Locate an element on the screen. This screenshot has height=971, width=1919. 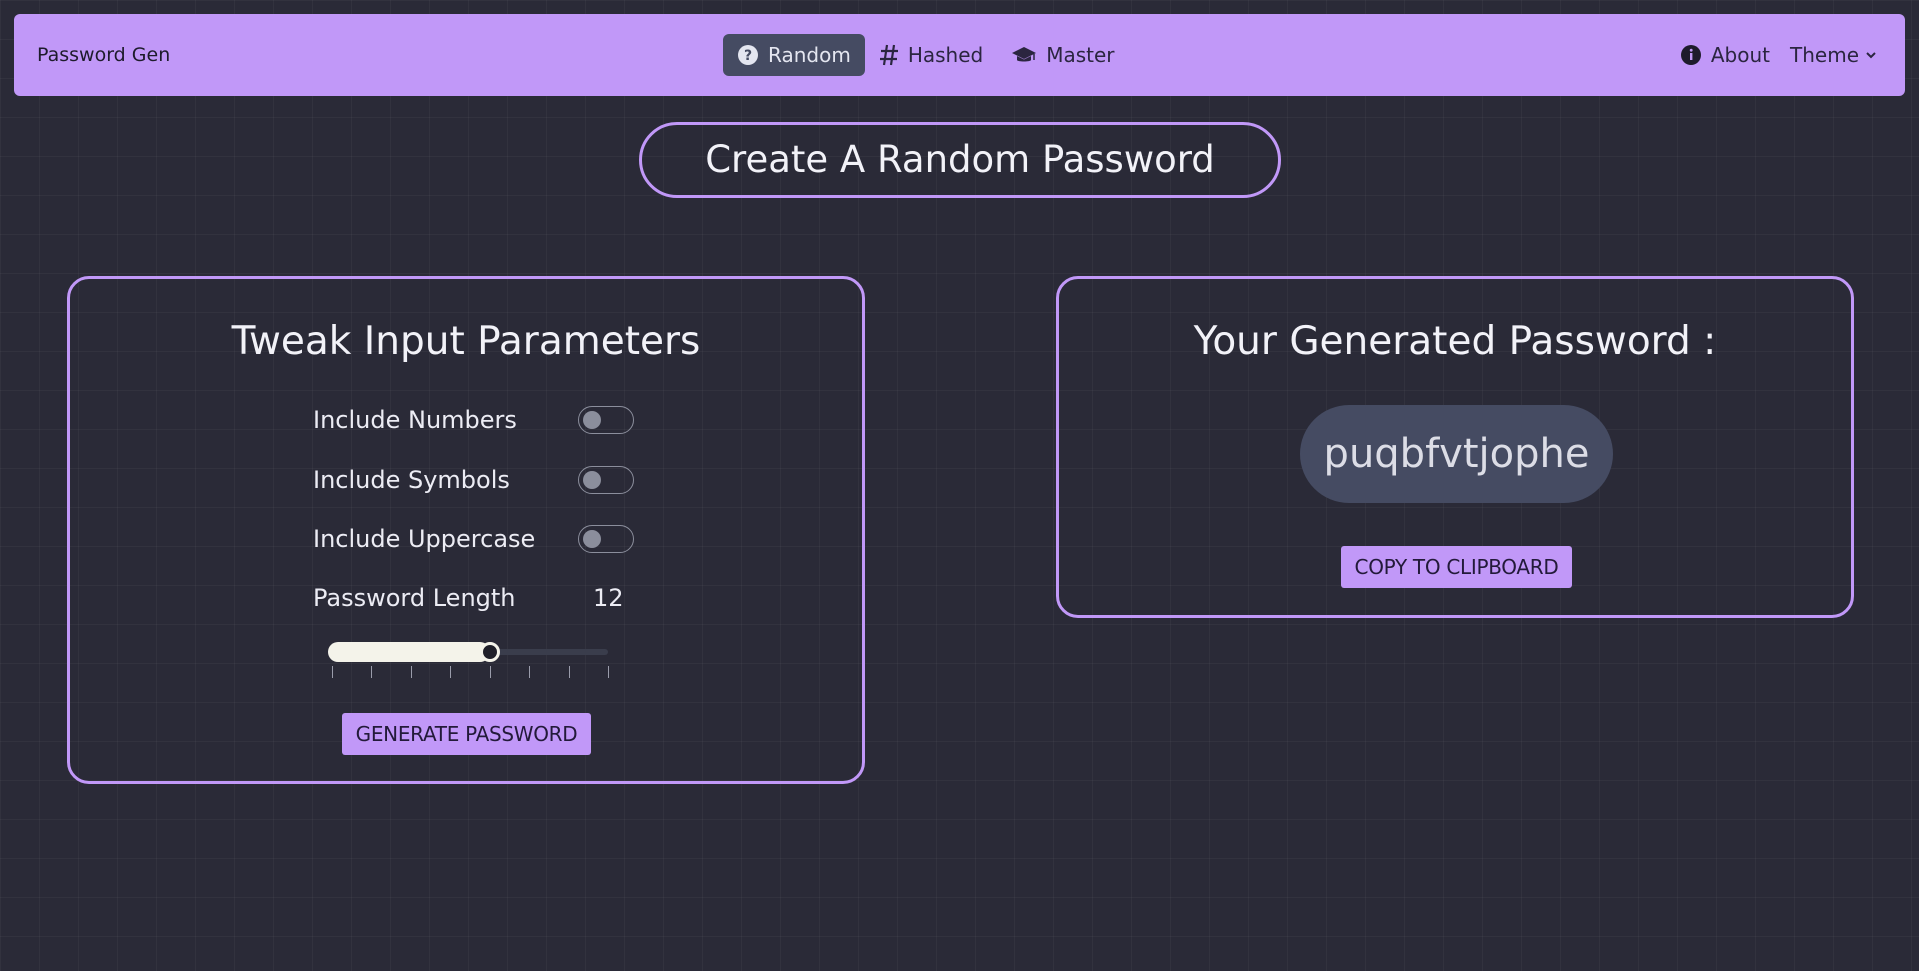
slider-thumb is located at coordinates (489, 652).